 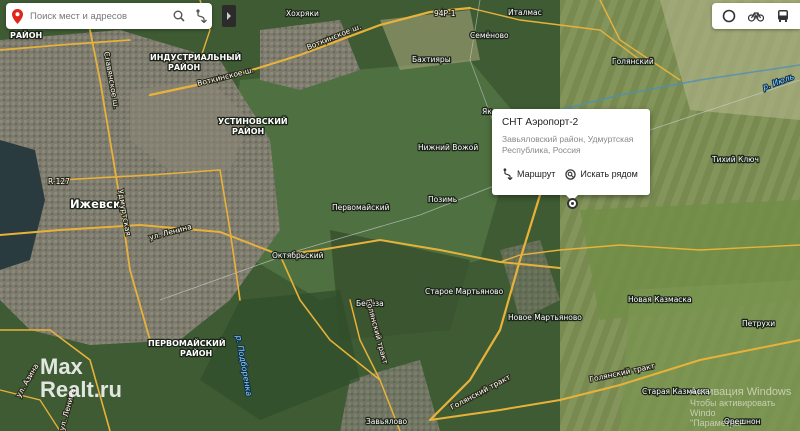 I want to click on label-ya: Як, so click(x=487, y=111).